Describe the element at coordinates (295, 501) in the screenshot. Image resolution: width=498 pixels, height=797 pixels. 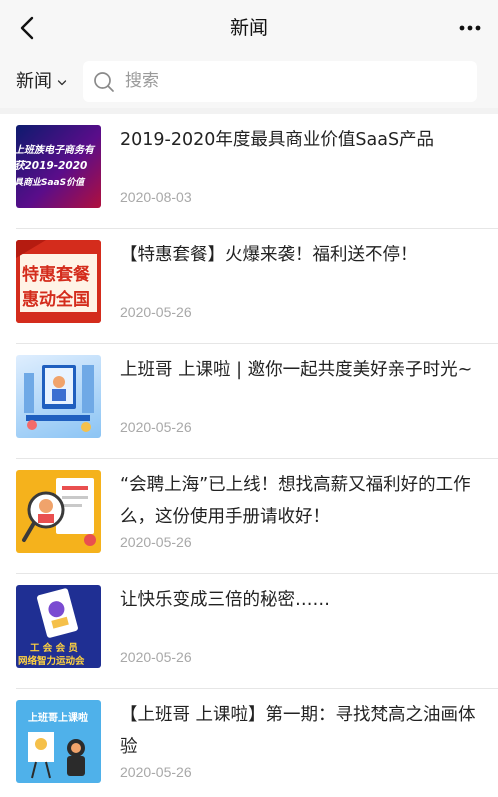
I see `article-title: “会聘上海”已上线！想找高薪又福利好的工作么，这份使用手册请收好！` at that location.